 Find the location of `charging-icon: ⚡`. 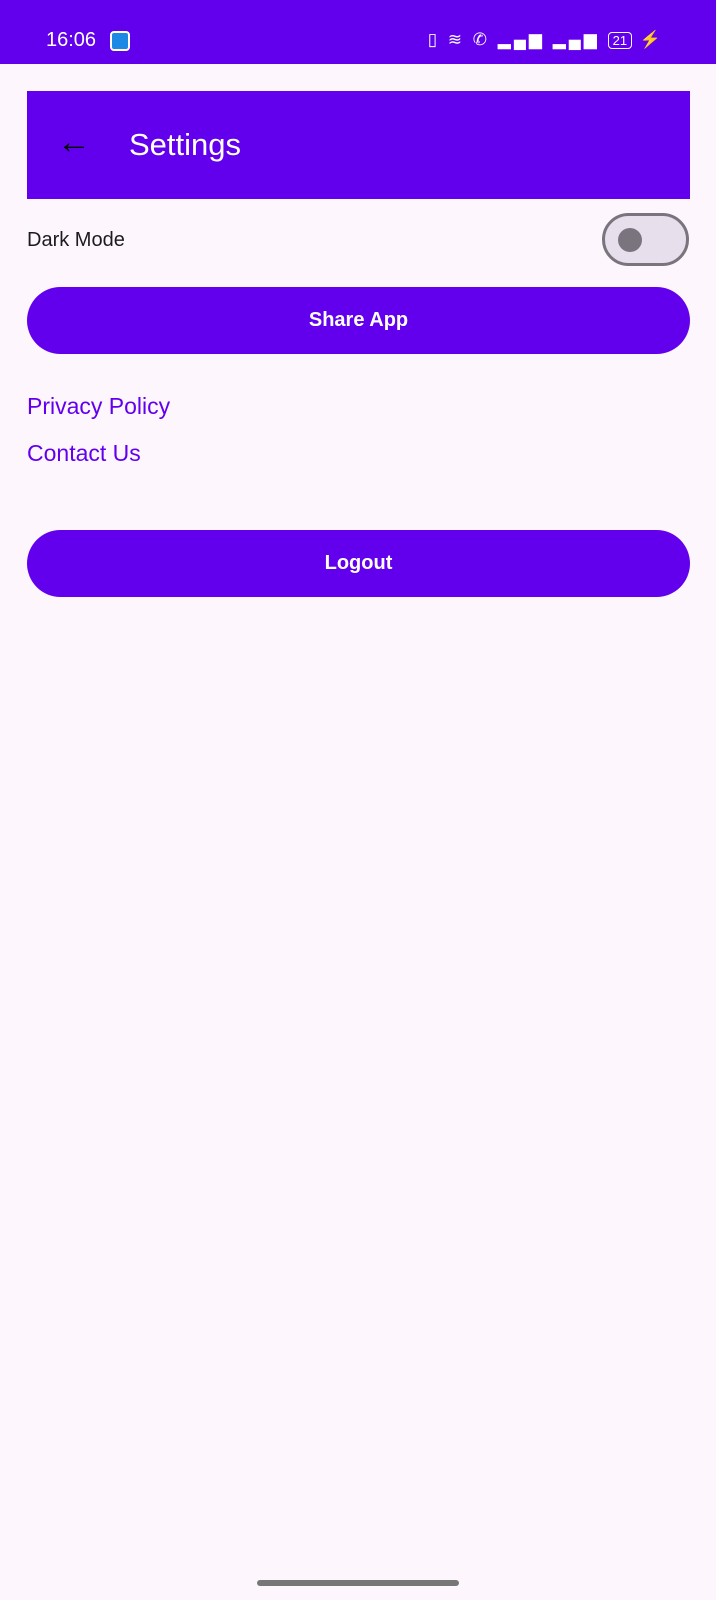

charging-icon: ⚡ is located at coordinates (651, 39).